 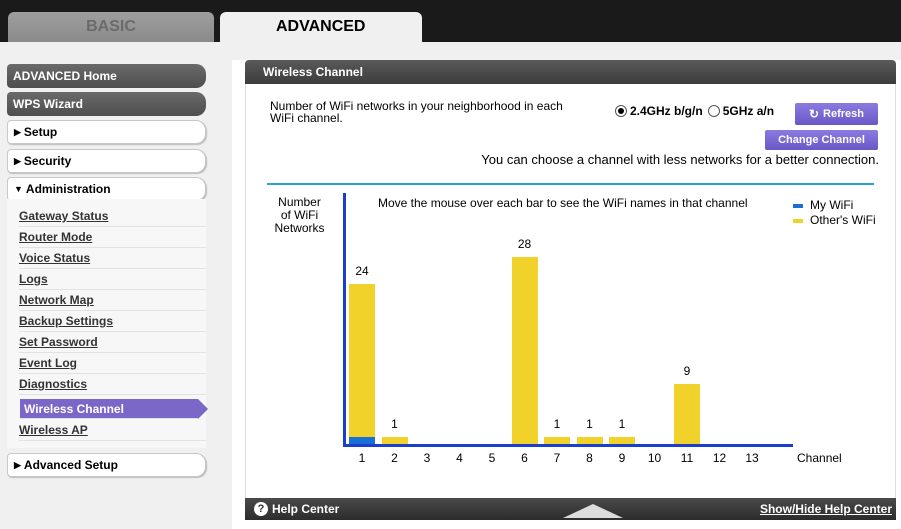 I want to click on nav-wps-wizard-label: WPS Wizard, so click(x=48, y=104).